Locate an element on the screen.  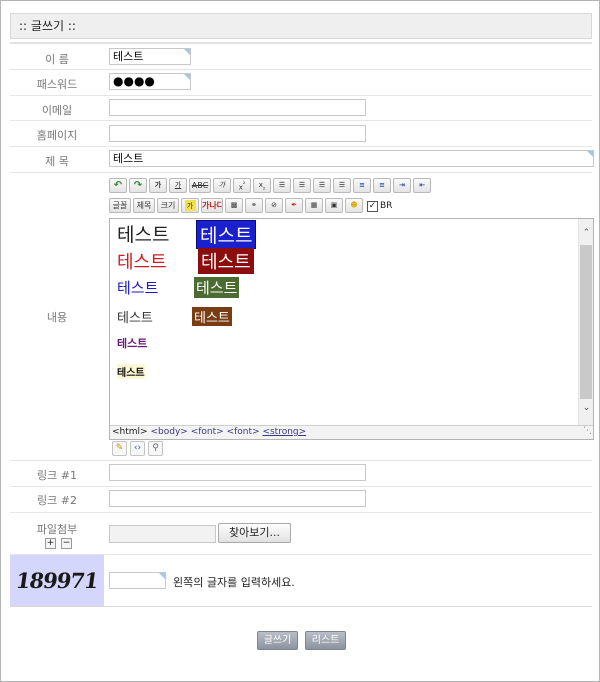
submit-button: 글쓰기 is located at coordinates (277, 640).